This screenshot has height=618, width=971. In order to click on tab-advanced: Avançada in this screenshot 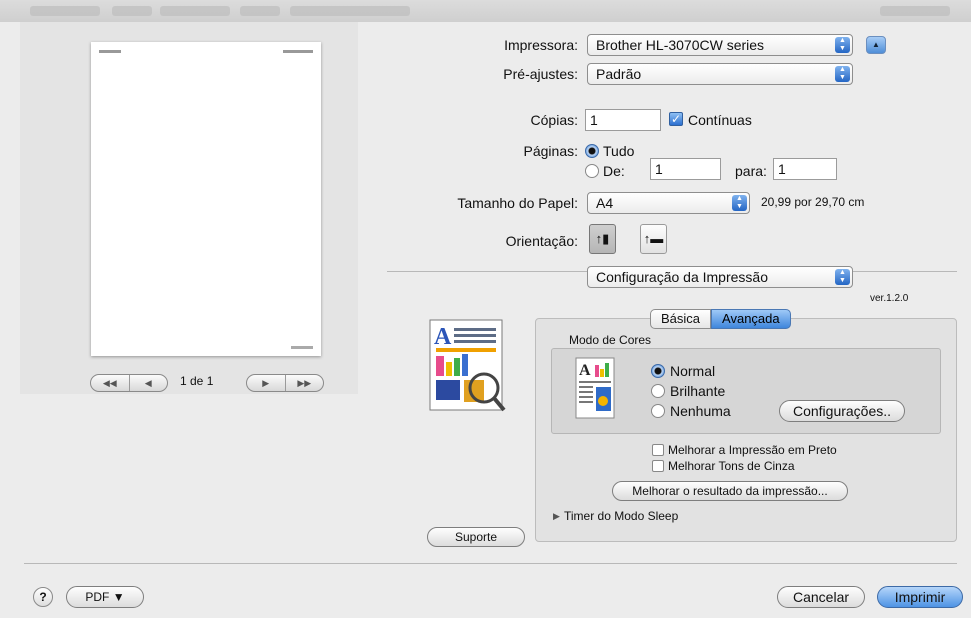, I will do `click(751, 319)`.